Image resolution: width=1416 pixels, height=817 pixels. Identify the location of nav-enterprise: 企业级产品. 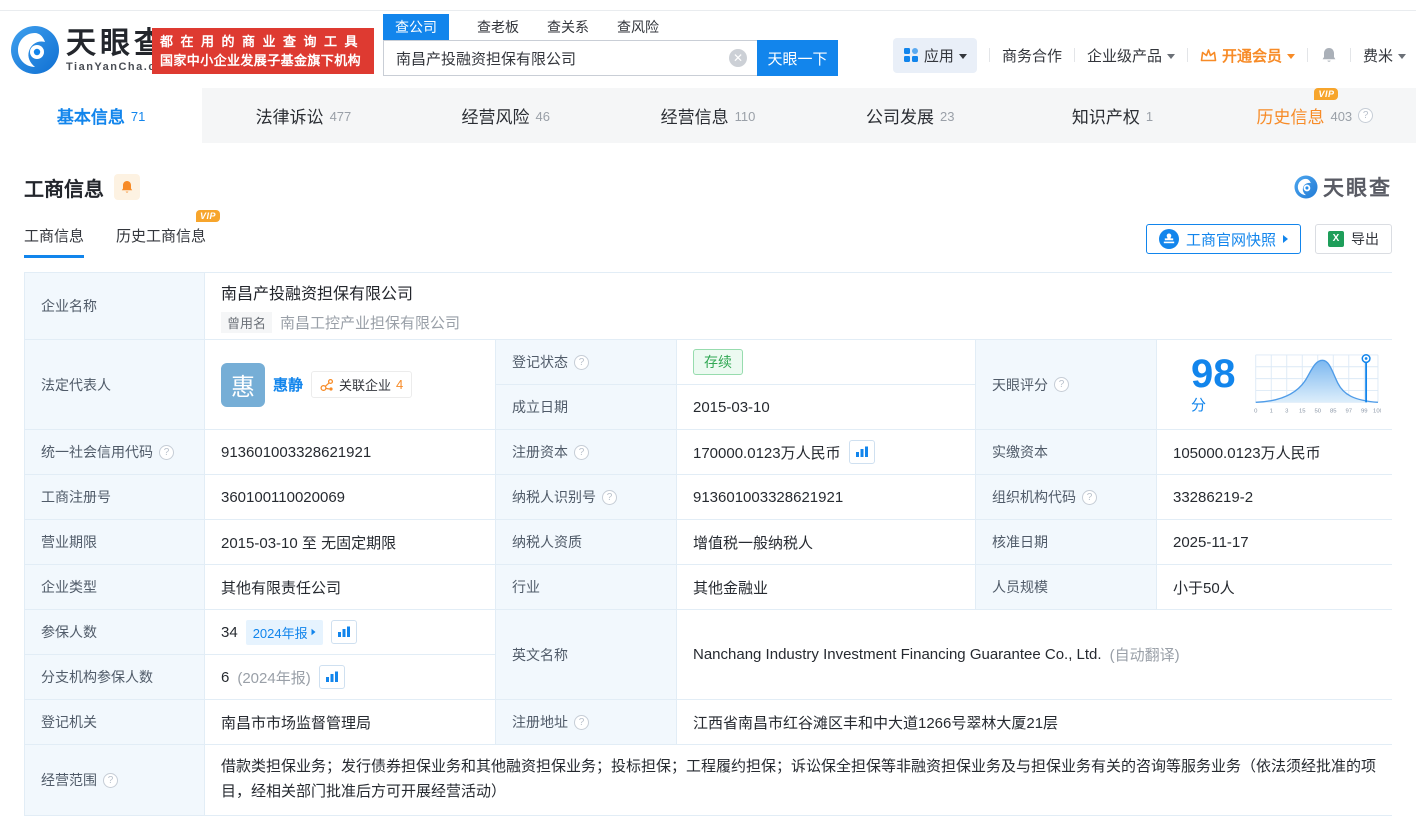
(1131, 55).